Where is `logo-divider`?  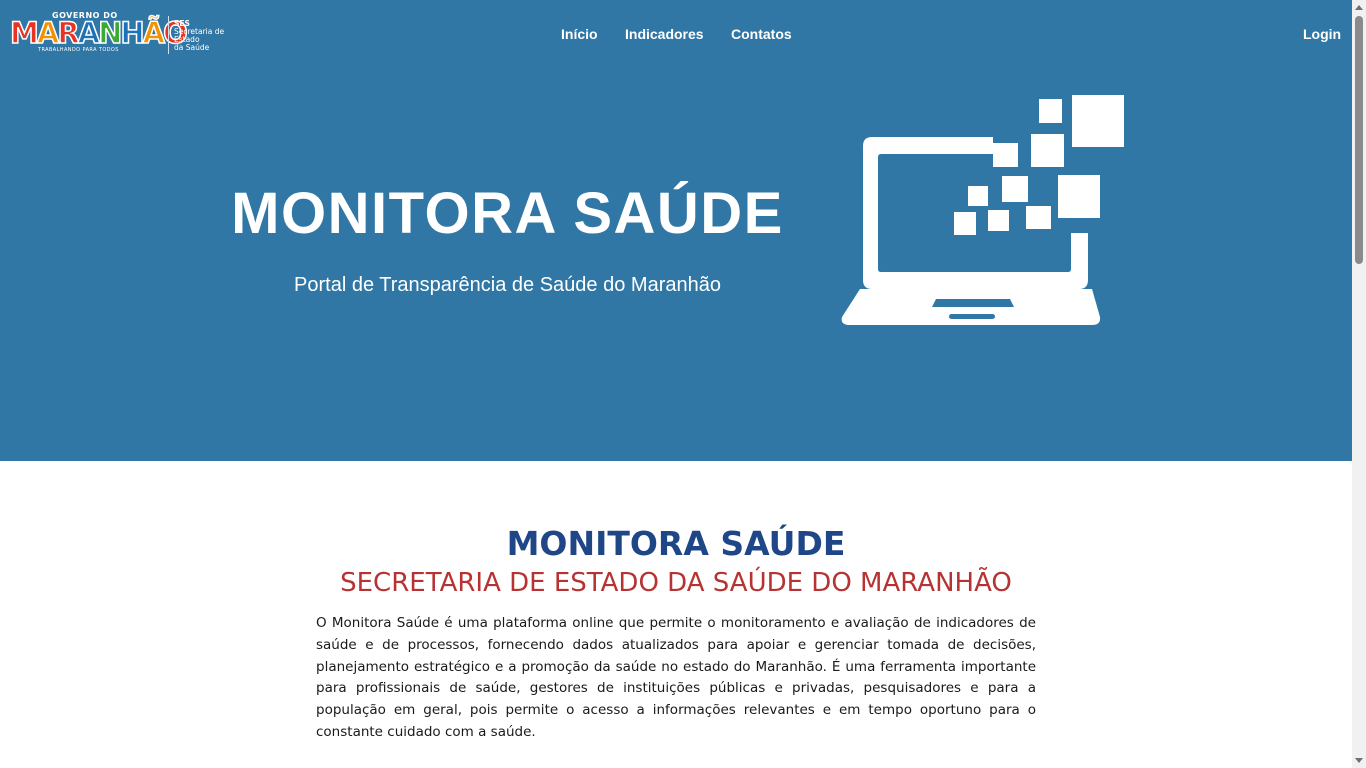 logo-divider is located at coordinates (168, 35).